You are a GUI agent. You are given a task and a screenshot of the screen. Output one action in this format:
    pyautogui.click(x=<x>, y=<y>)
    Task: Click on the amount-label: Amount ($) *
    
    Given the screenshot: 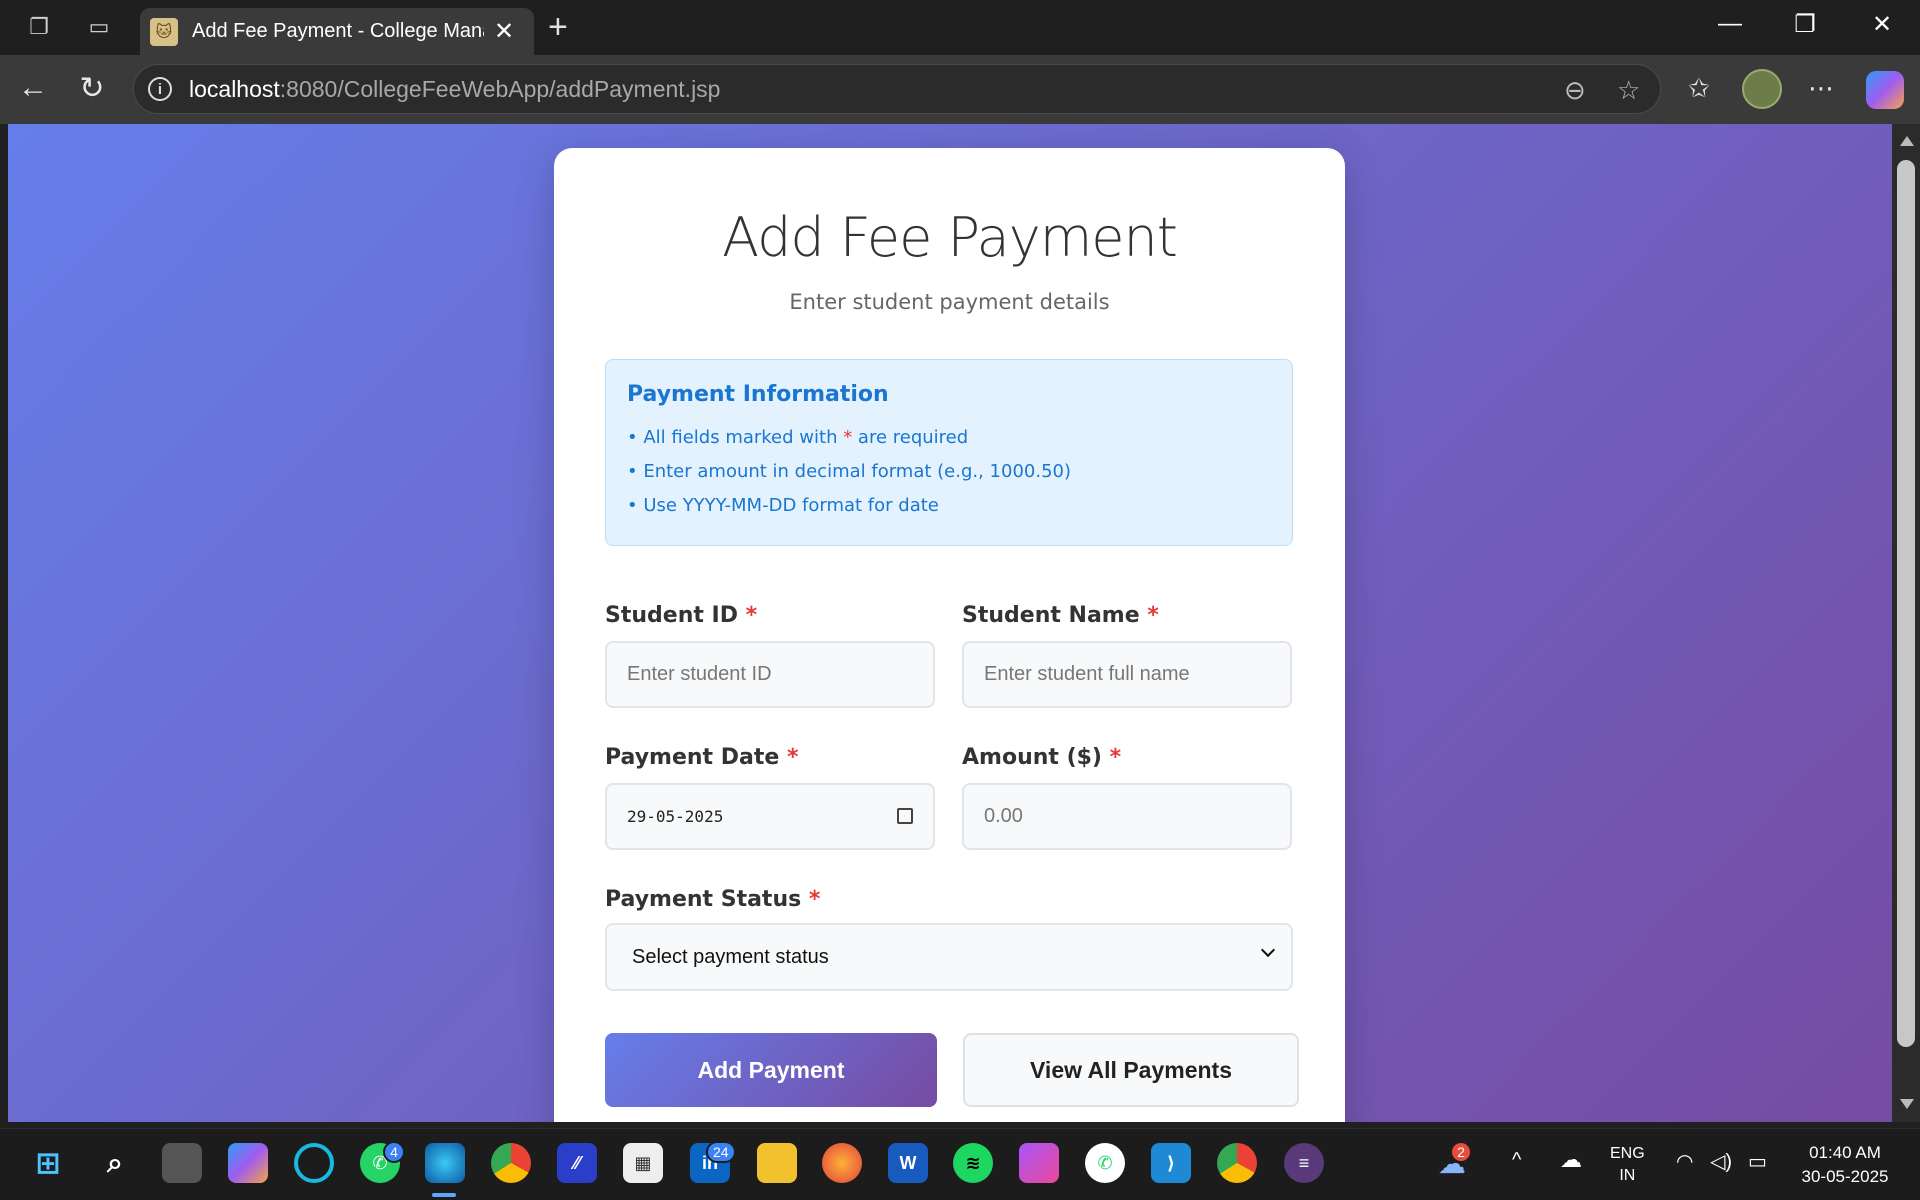 What is the action you would take?
    pyautogui.click(x=1041, y=757)
    